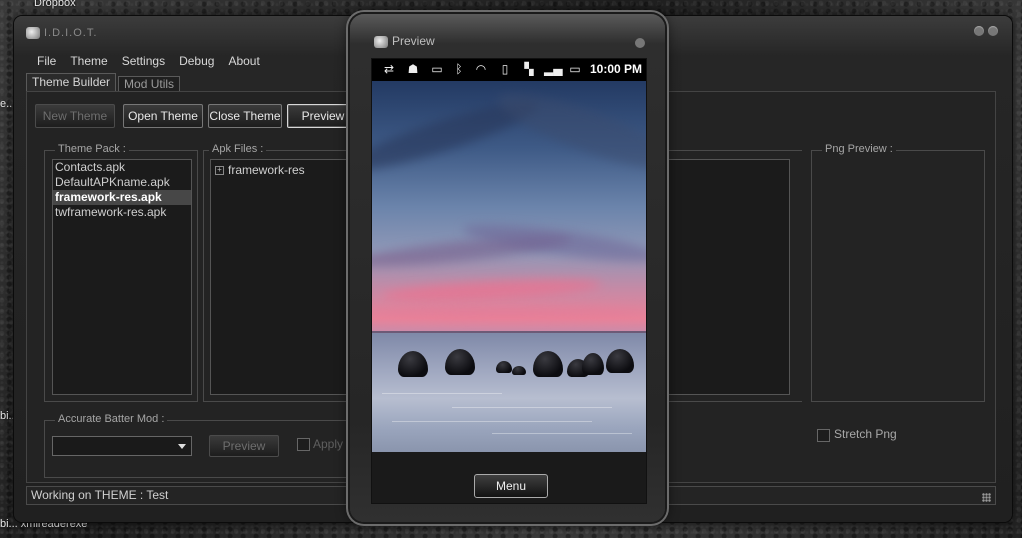 This screenshot has width=1022, height=538. Describe the element at coordinates (413, 69) in the screenshot. I see `android-icon: ☗` at that location.